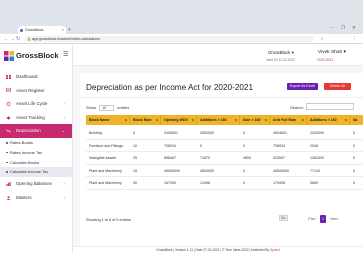 The height and width of the screenshot is (254, 363). What do you see at coordinates (27, 76) in the screenshot?
I see `sidebar-item-label: Dashboard` at bounding box center [27, 76].